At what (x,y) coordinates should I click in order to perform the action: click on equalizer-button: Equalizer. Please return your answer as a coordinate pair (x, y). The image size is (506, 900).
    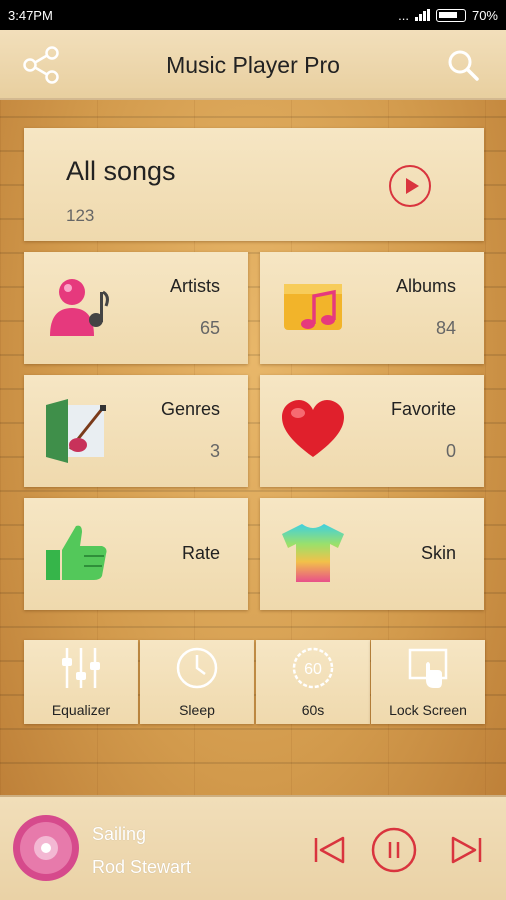
    Looking at the image, I should click on (81, 682).